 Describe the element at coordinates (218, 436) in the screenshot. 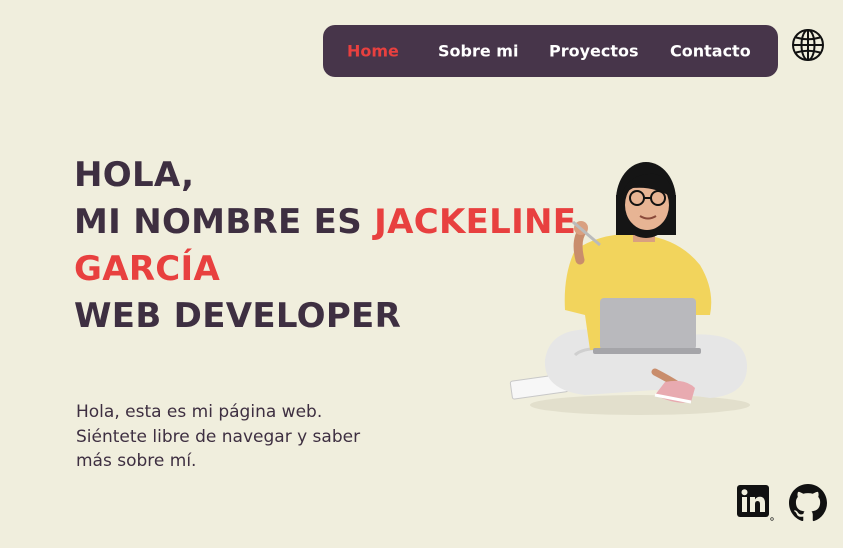

I see `intro-line-2: Siéntete libre de navegar y saber` at that location.